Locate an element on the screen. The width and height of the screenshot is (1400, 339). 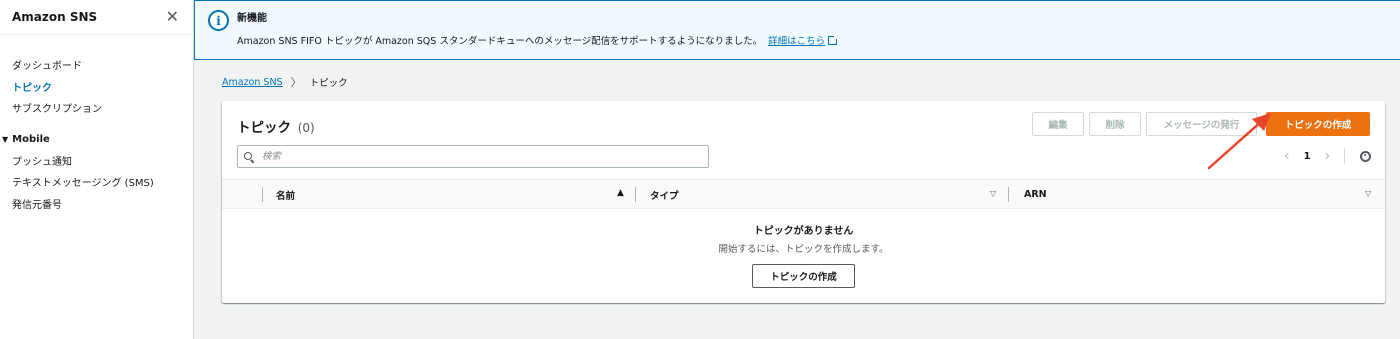
empty-state-title: トピックがありません is located at coordinates (803, 231).